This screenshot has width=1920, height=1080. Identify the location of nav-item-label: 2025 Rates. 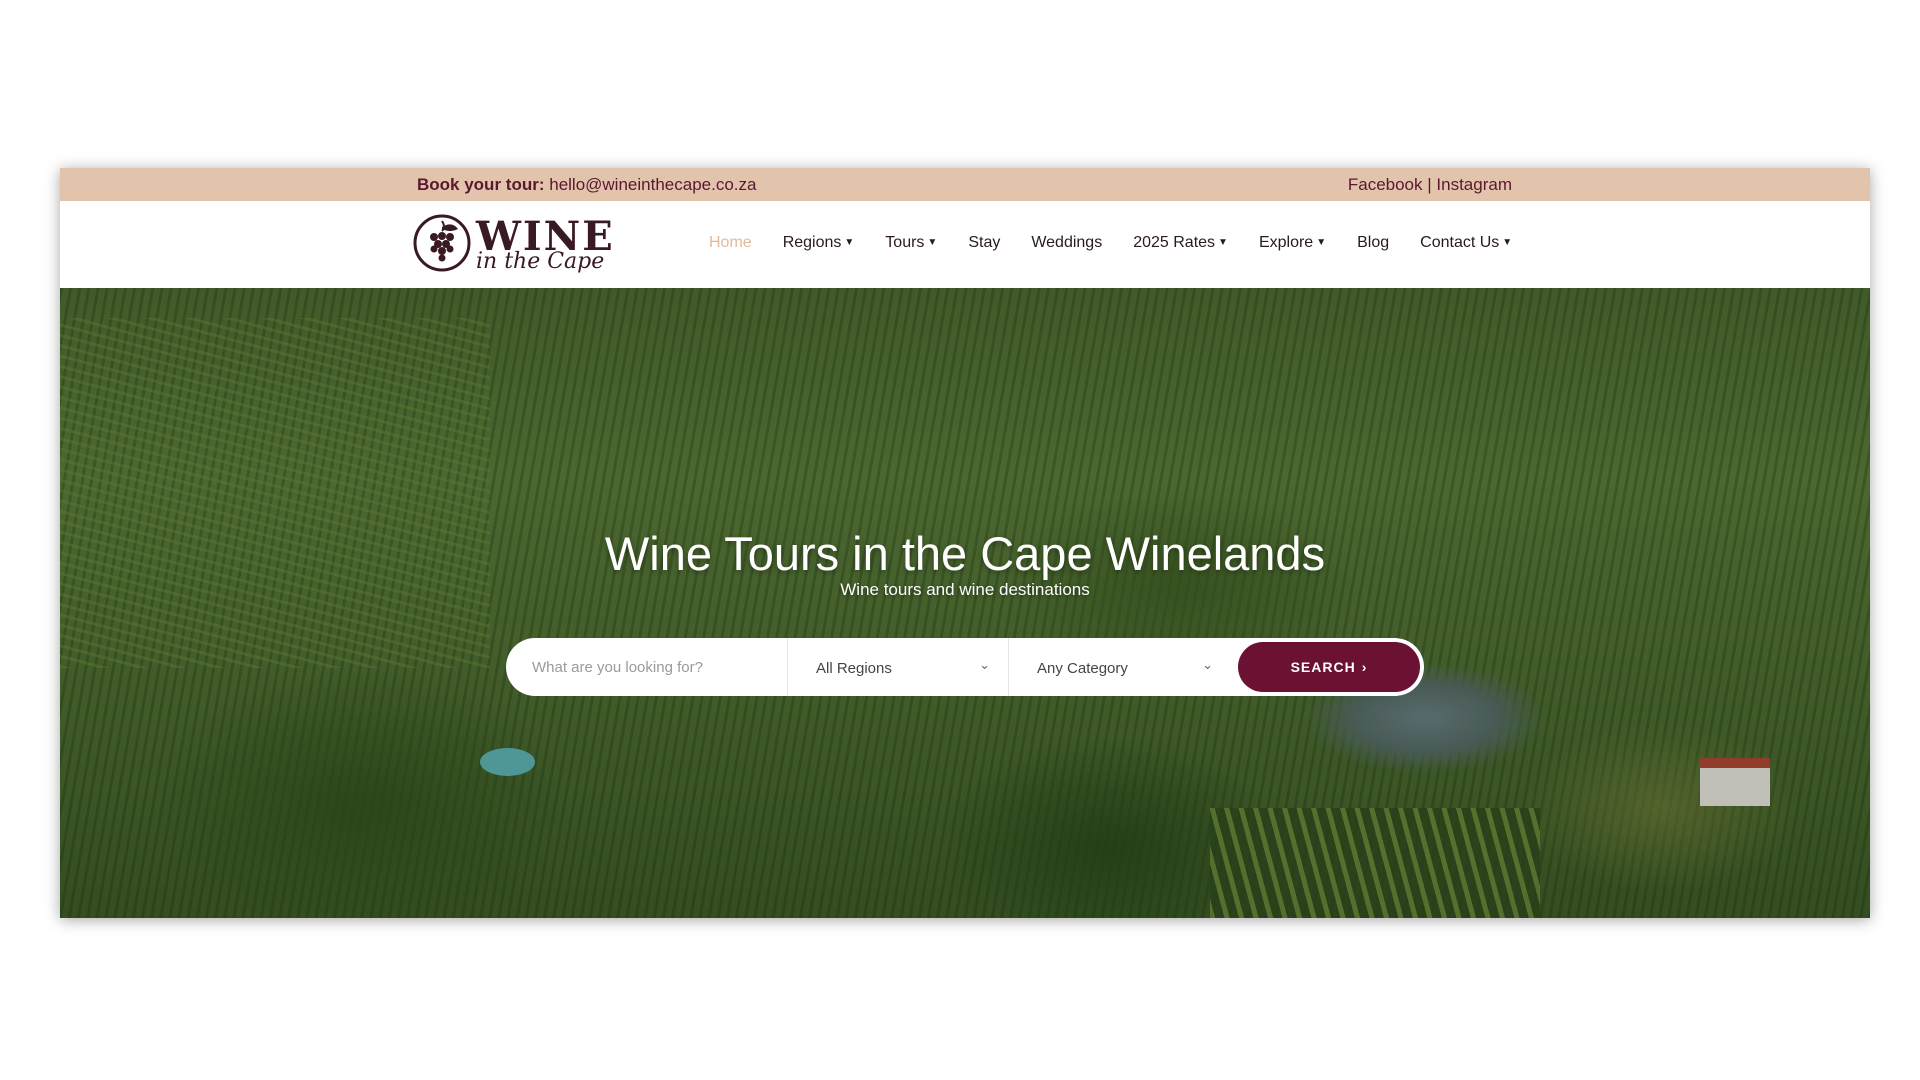
(1174, 242).